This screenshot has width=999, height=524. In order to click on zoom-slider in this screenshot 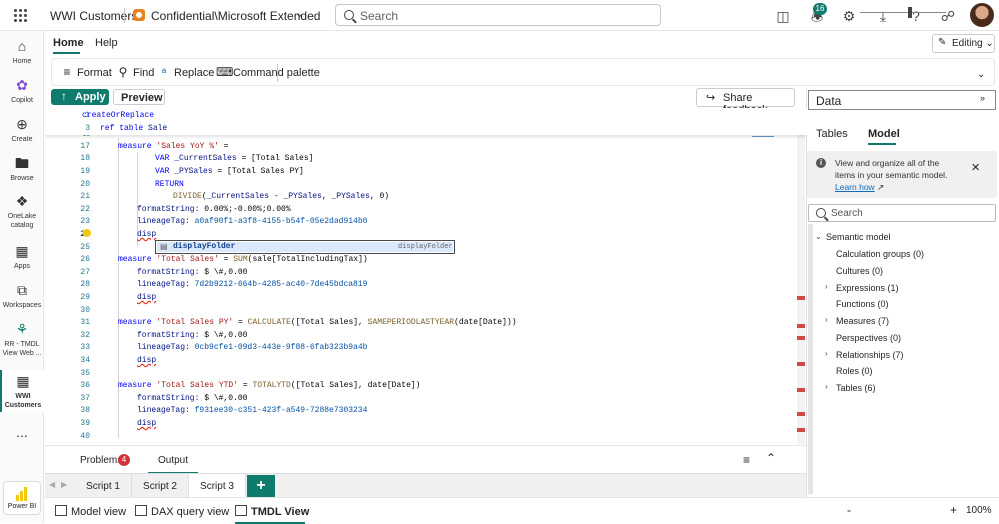, I will do `click(903, 12)`.